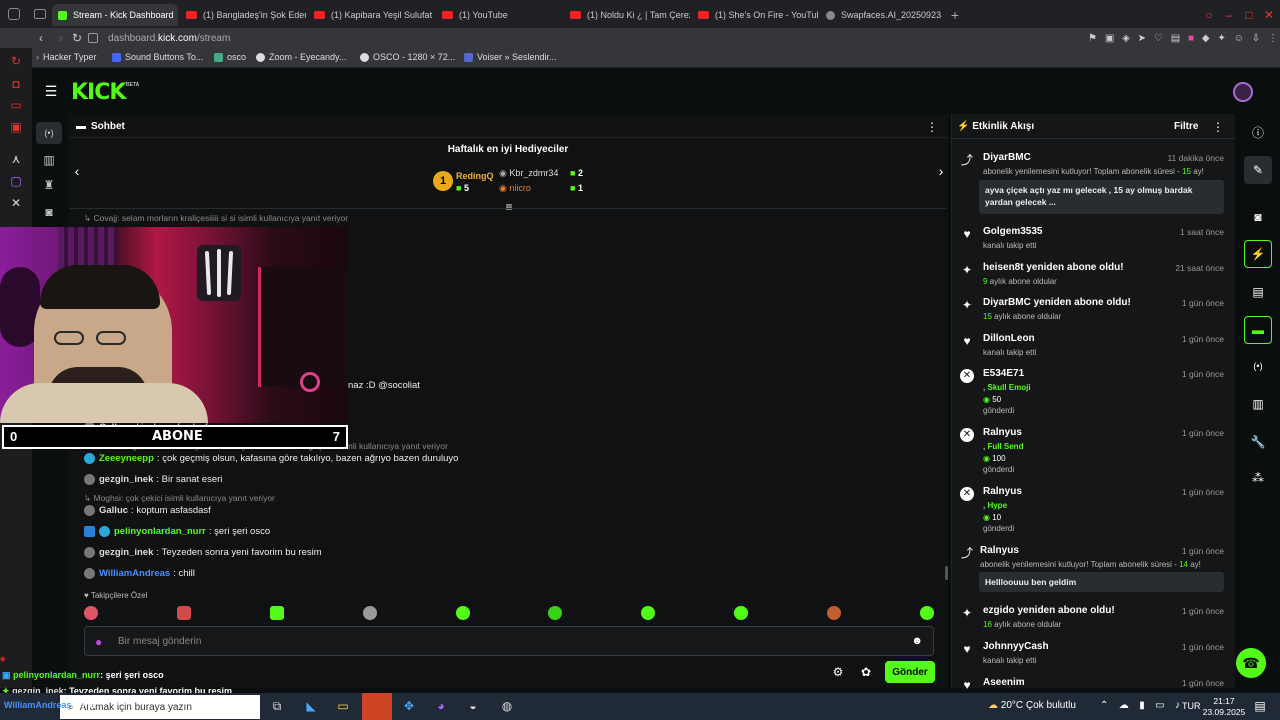  What do you see at coordinates (473, 706) in the screenshot?
I see `steam-icon: ◒` at bounding box center [473, 706].